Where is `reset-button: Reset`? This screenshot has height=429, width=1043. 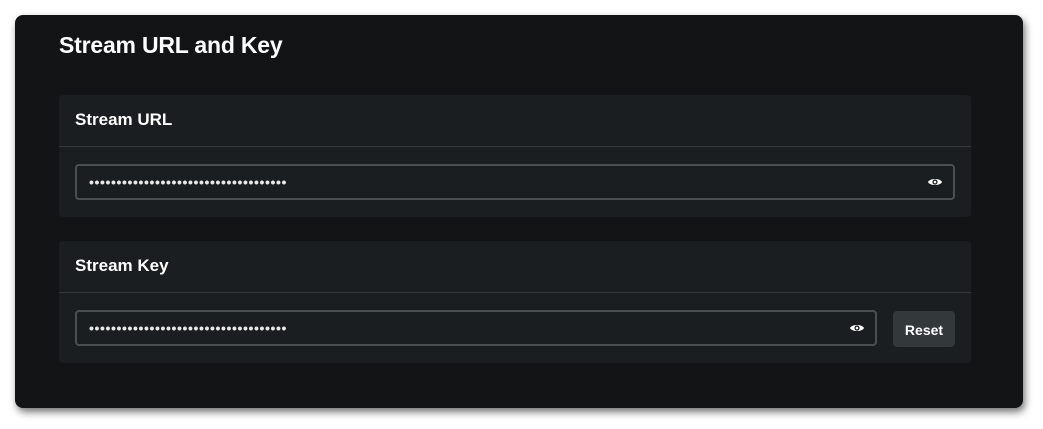 reset-button: Reset is located at coordinates (924, 329).